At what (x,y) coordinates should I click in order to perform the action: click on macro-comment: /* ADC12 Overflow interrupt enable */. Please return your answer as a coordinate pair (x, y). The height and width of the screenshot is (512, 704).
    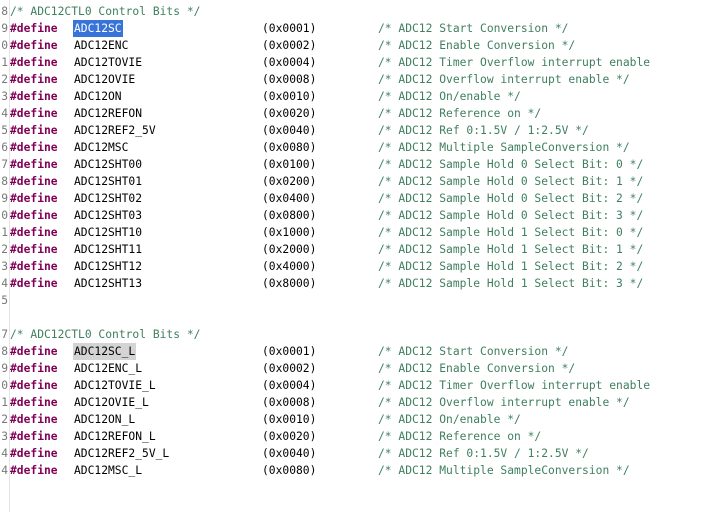
    Looking at the image, I should click on (504, 79).